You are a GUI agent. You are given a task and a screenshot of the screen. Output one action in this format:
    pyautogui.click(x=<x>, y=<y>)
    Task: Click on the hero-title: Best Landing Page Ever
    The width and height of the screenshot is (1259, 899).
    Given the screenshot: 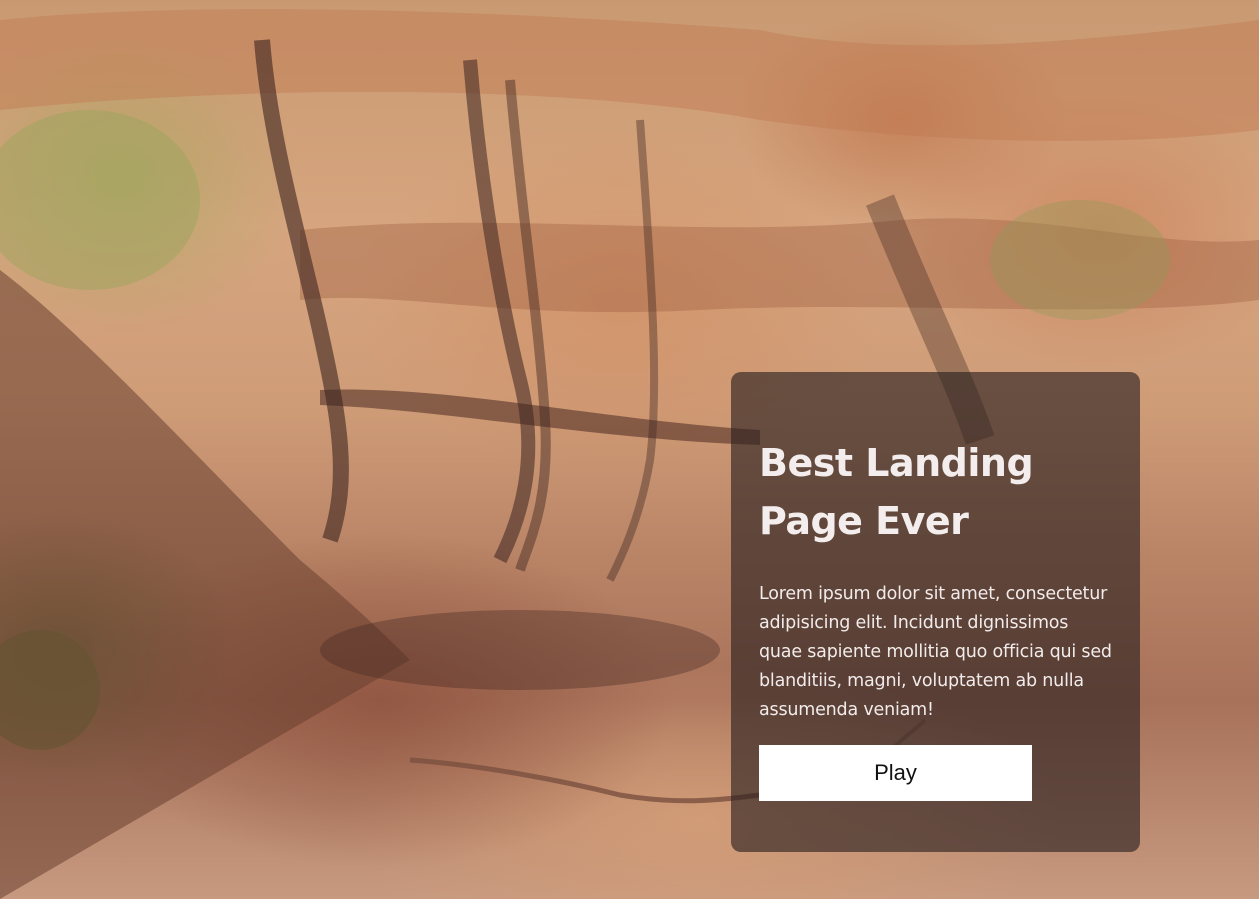 What is the action you would take?
    pyautogui.click(x=896, y=492)
    